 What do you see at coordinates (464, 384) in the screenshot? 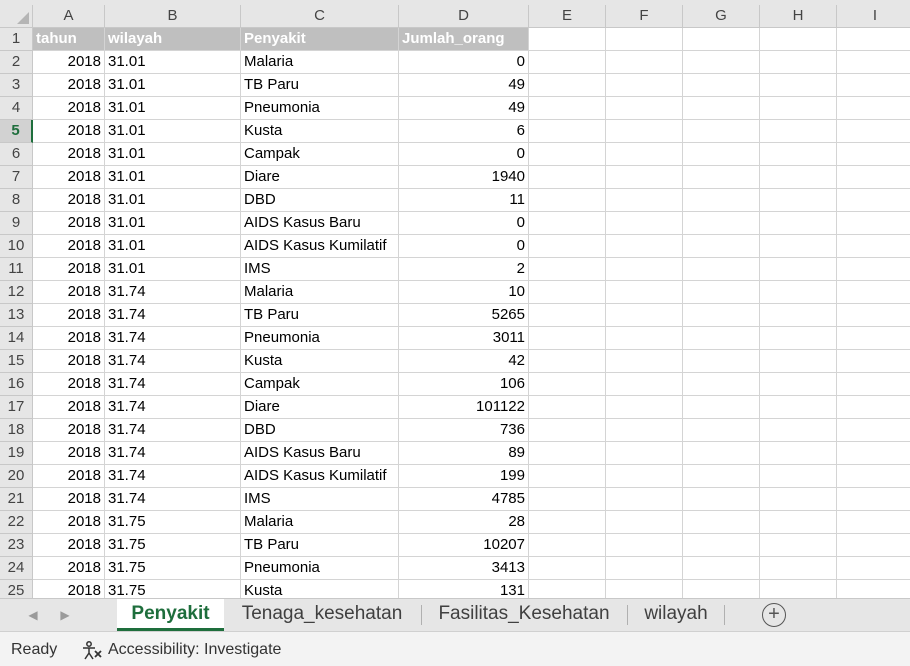
I see `cell-jumlah-orang: 106` at bounding box center [464, 384].